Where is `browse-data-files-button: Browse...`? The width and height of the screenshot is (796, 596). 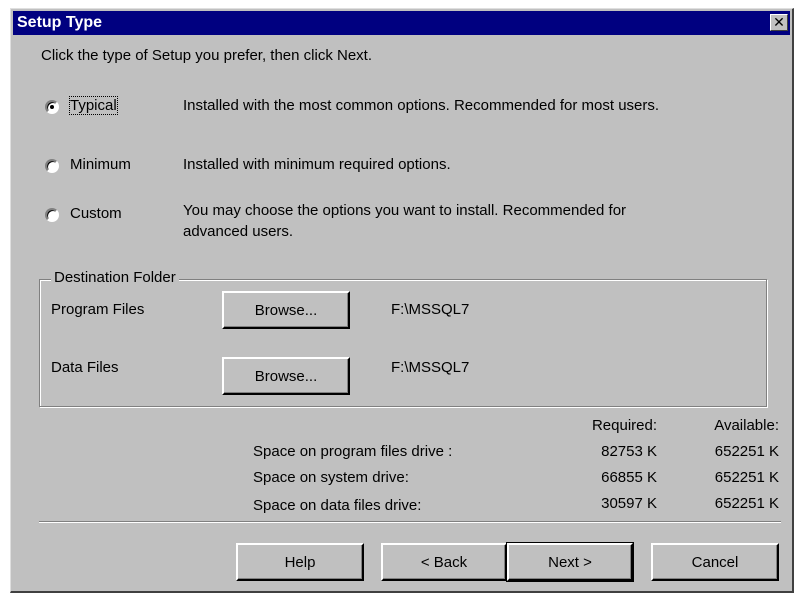
browse-data-files-button: Browse... is located at coordinates (286, 376).